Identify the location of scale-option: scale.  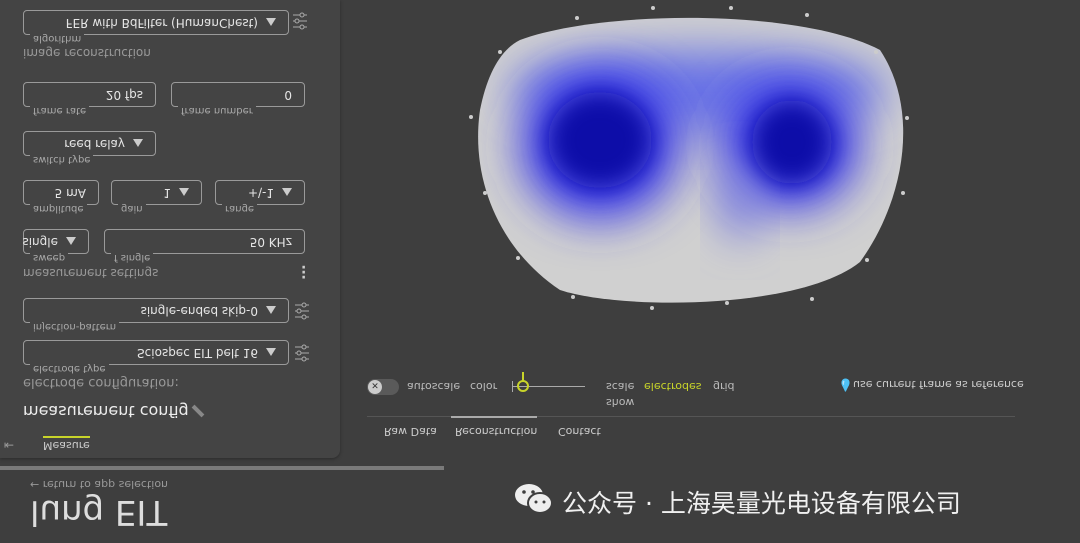
(620, 386).